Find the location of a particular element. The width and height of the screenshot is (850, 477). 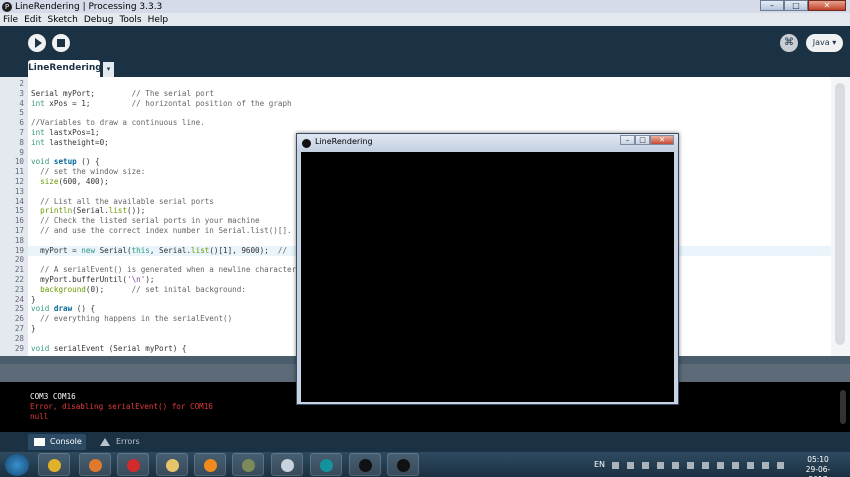

stop-icon is located at coordinates (61, 43).